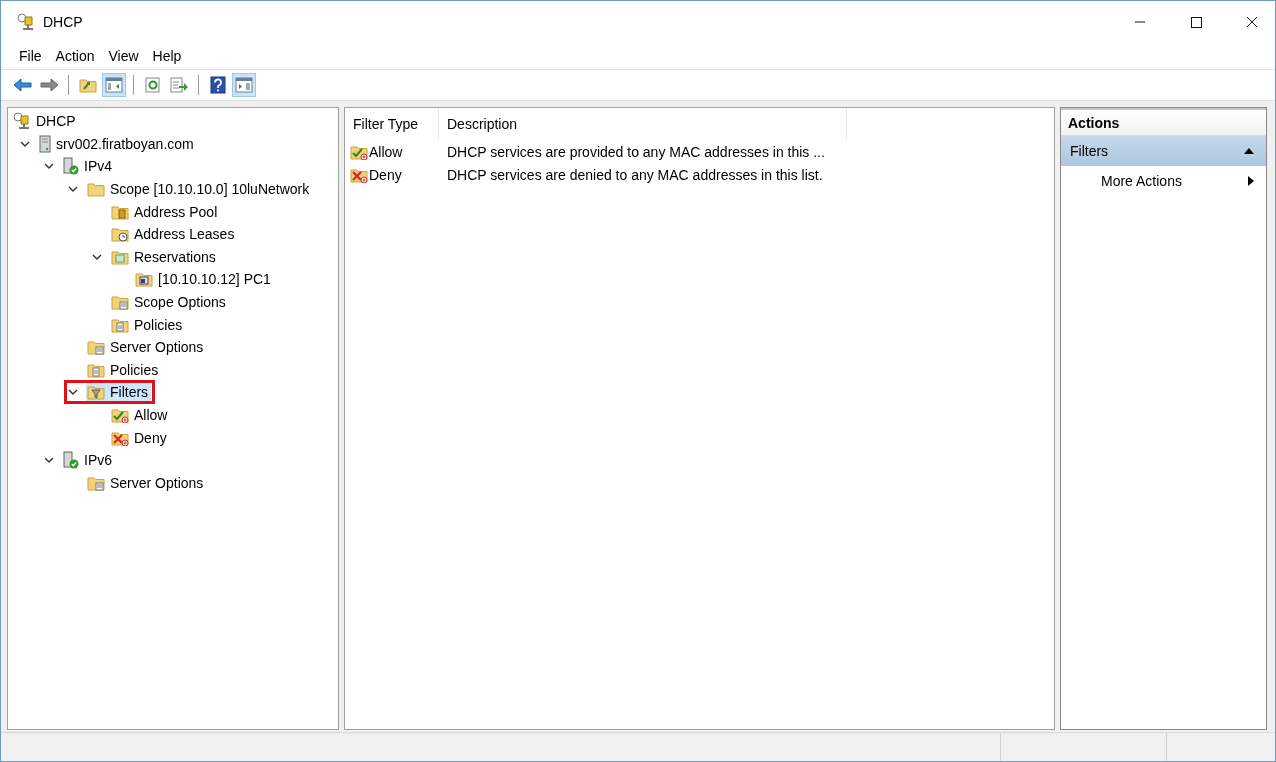 Image resolution: width=1276 pixels, height=762 pixels. Describe the element at coordinates (1141, 181) in the screenshot. I see `action-link: More Actions` at that location.